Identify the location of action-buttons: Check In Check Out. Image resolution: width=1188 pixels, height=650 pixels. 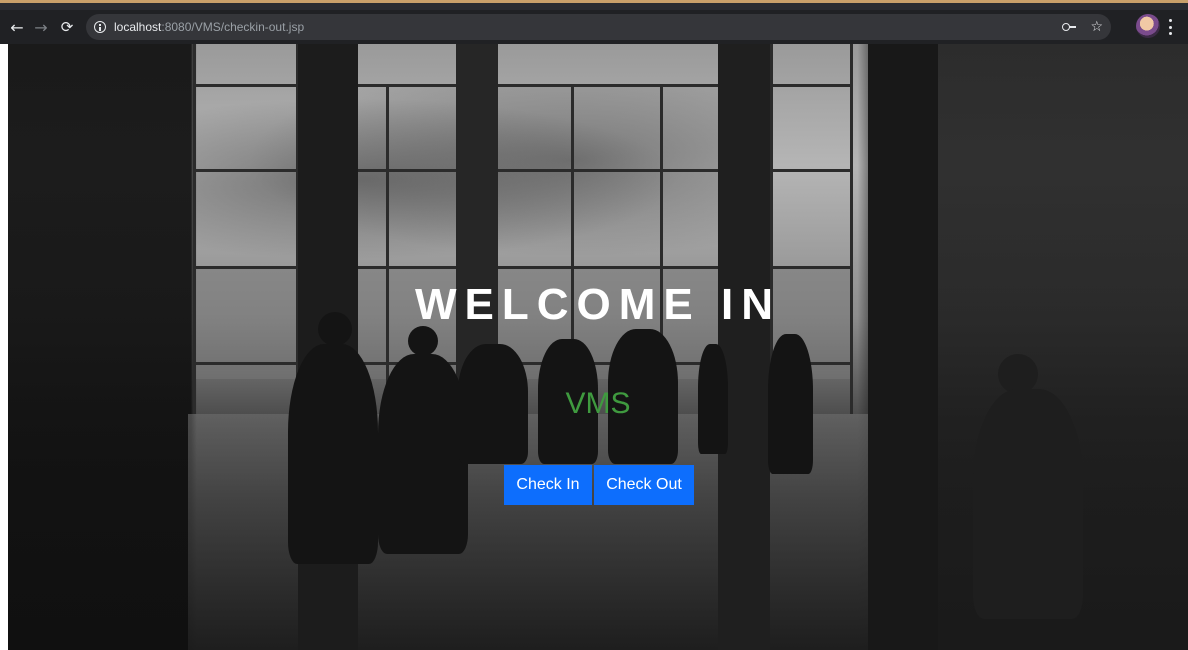
(599, 485).